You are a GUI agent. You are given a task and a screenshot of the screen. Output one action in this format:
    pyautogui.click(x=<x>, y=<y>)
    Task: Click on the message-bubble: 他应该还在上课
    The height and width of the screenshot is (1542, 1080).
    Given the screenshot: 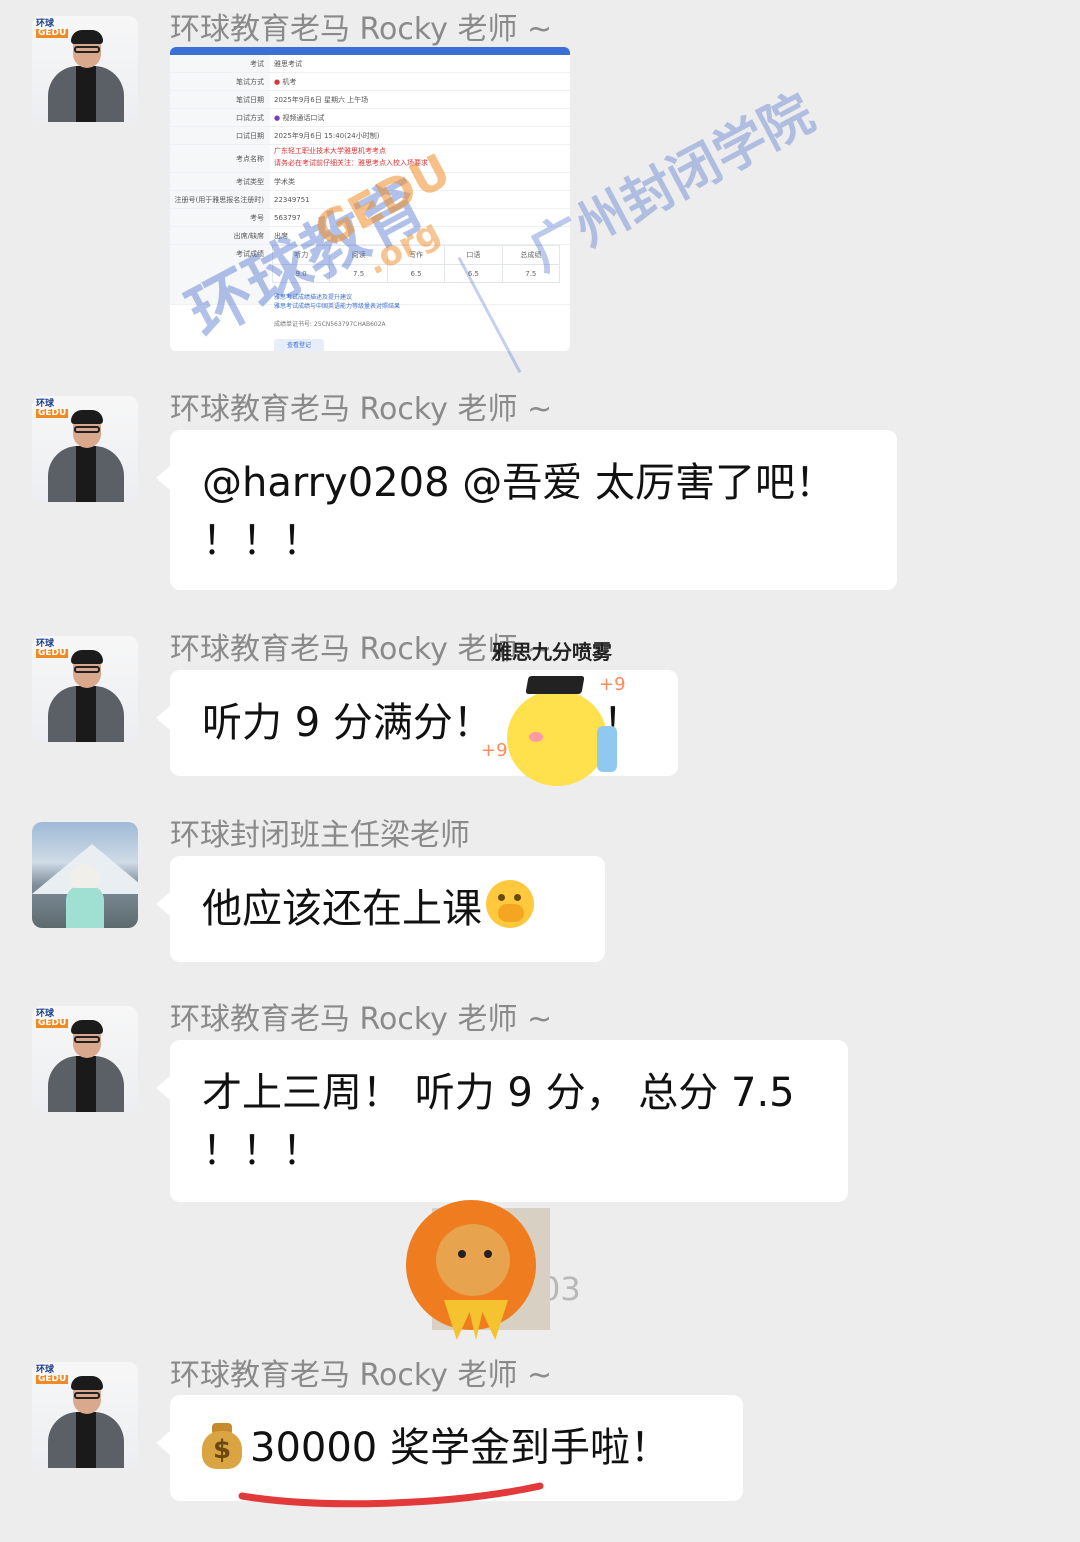 What is the action you would take?
    pyautogui.click(x=380, y=909)
    